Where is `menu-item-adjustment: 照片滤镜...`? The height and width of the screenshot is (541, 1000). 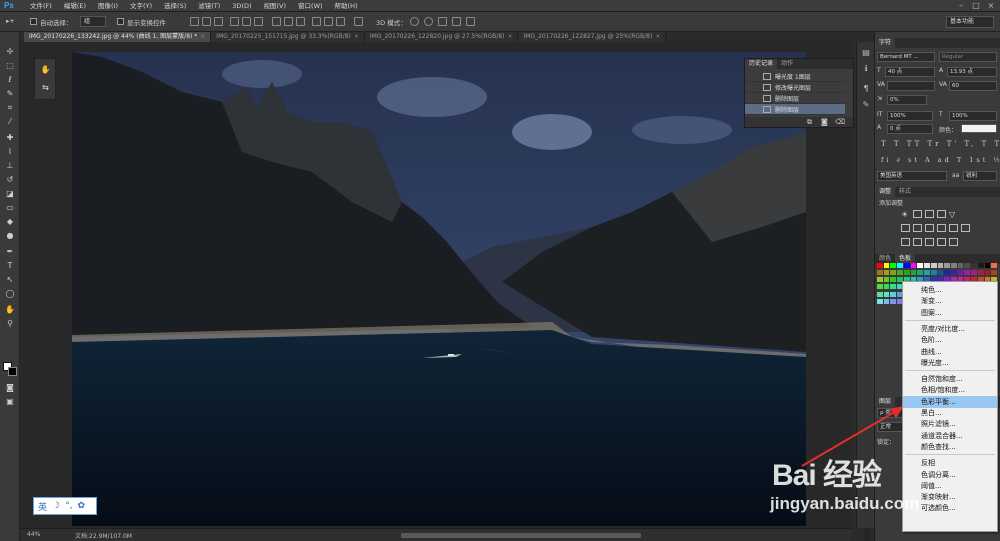 menu-item-adjustment: 照片滤镜... is located at coordinates (950, 424).